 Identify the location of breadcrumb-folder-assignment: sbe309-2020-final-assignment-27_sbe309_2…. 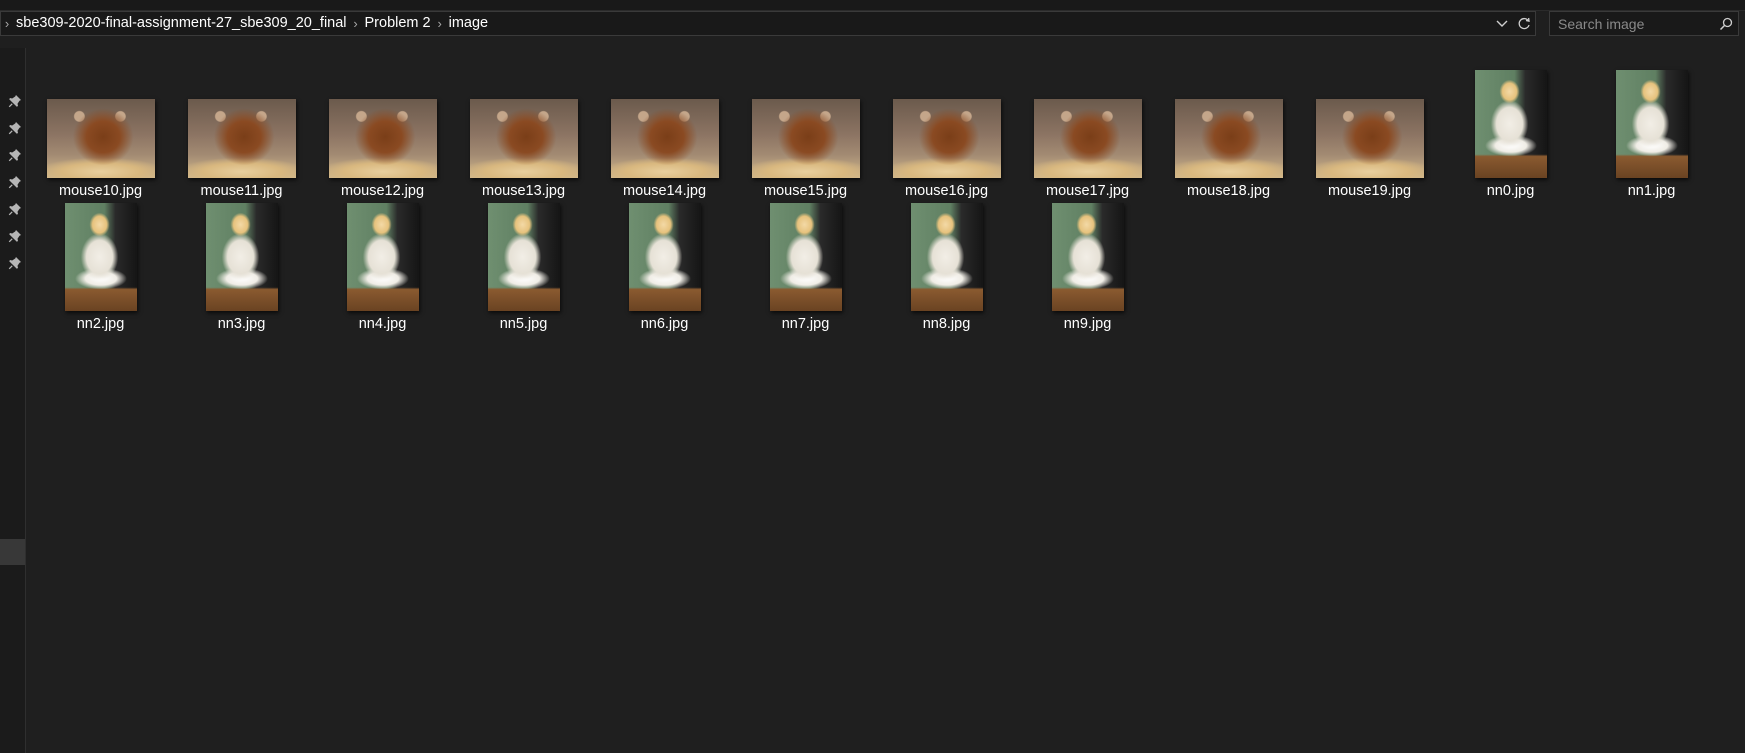
(181, 23).